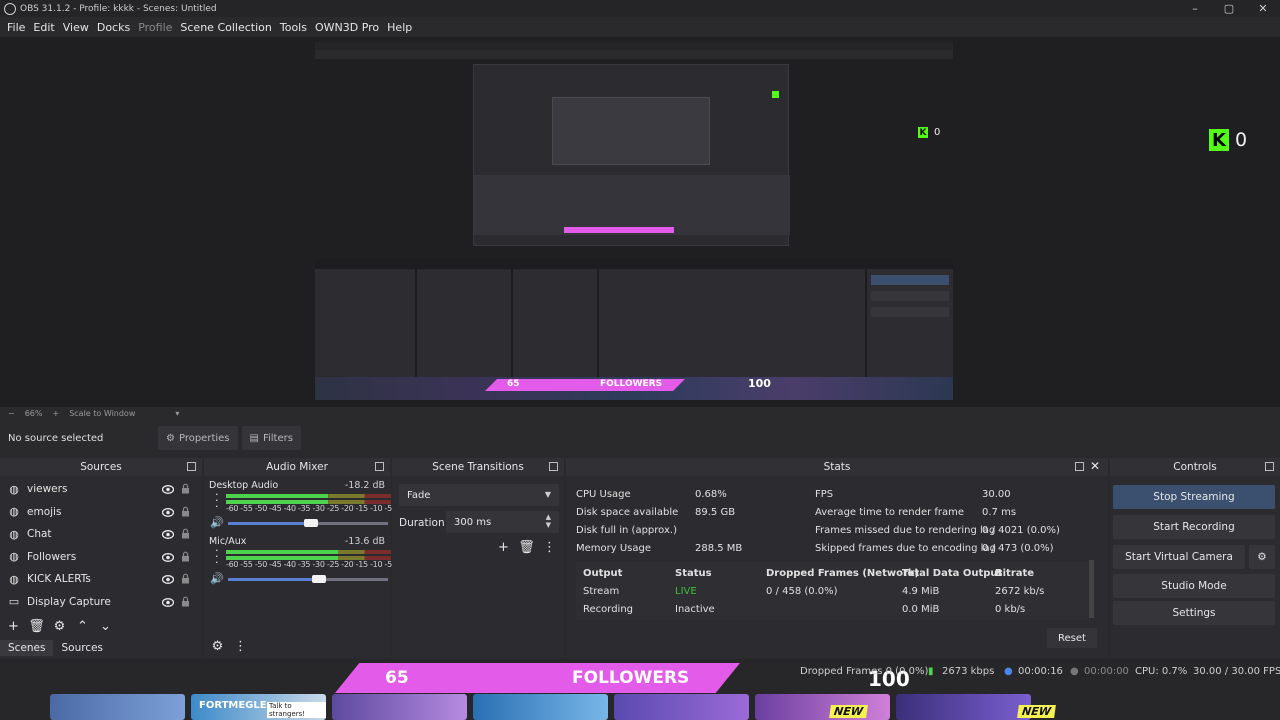 The width and height of the screenshot is (1280, 720). Describe the element at coordinates (277, 496) in the screenshot. I see `level-meter-fill` at that location.